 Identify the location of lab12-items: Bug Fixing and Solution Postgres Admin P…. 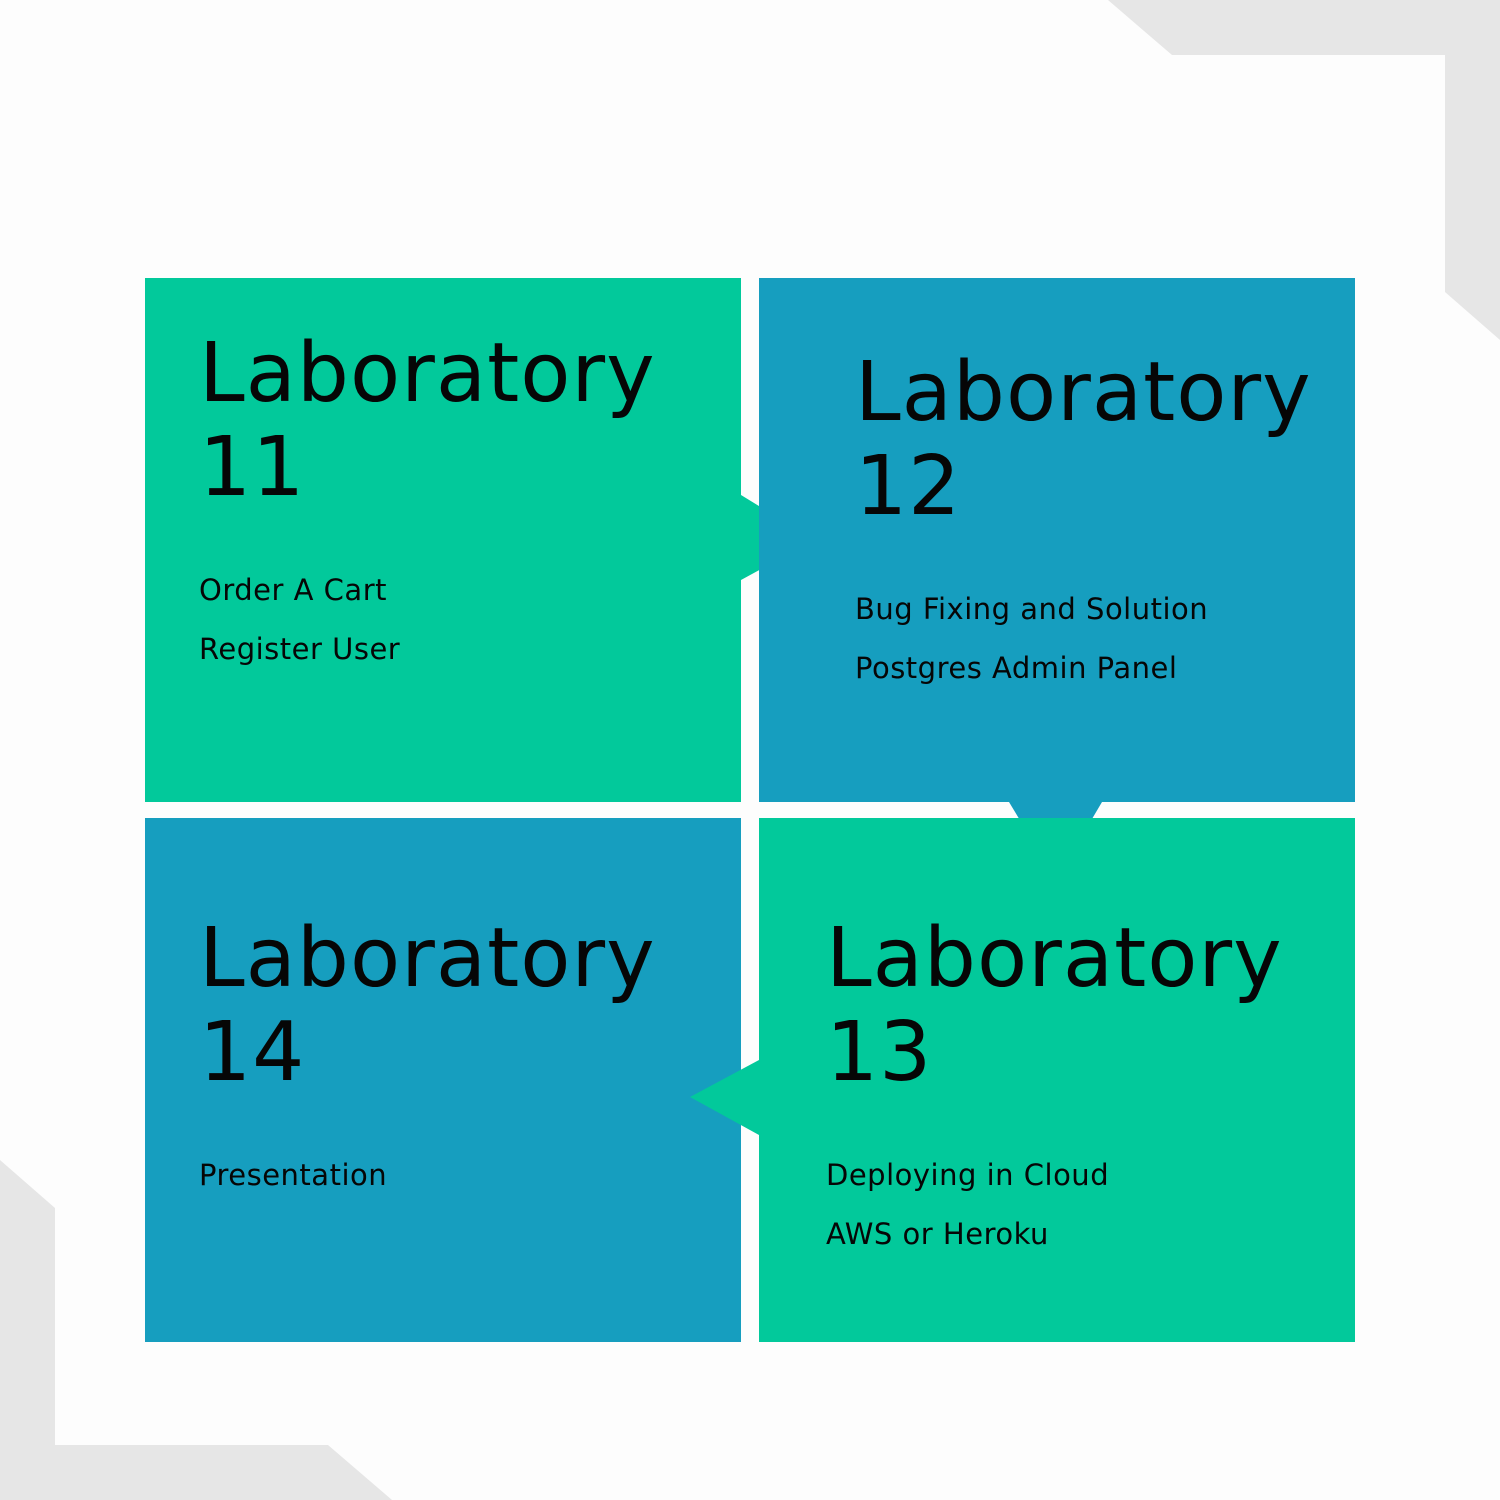
(1083, 639).